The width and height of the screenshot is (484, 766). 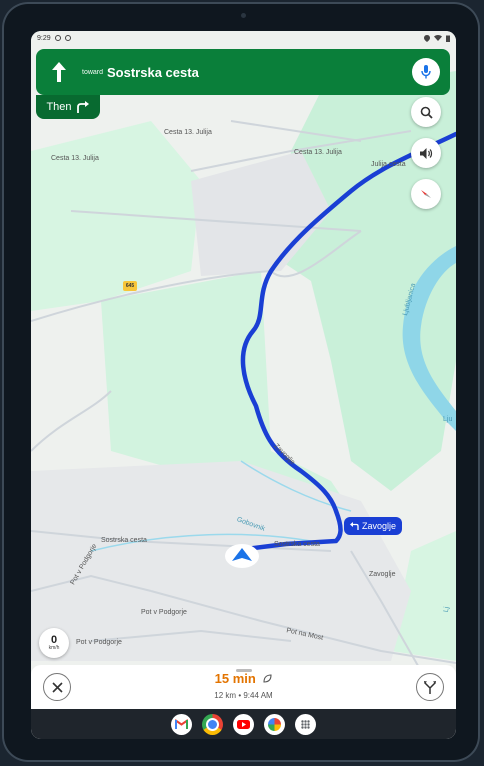 What do you see at coordinates (124, 540) in the screenshot?
I see `map-label-sostrska-cesta: Sostrska cesta` at bounding box center [124, 540].